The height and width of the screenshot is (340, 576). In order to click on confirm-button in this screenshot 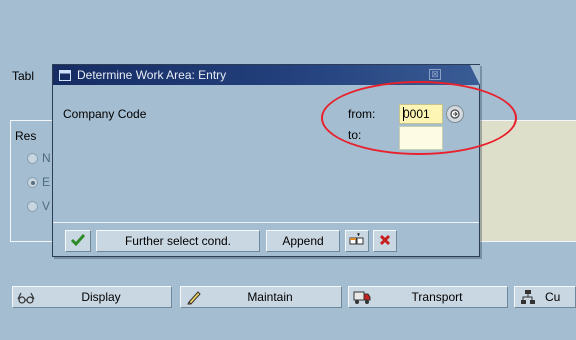, I will do `click(78, 241)`.